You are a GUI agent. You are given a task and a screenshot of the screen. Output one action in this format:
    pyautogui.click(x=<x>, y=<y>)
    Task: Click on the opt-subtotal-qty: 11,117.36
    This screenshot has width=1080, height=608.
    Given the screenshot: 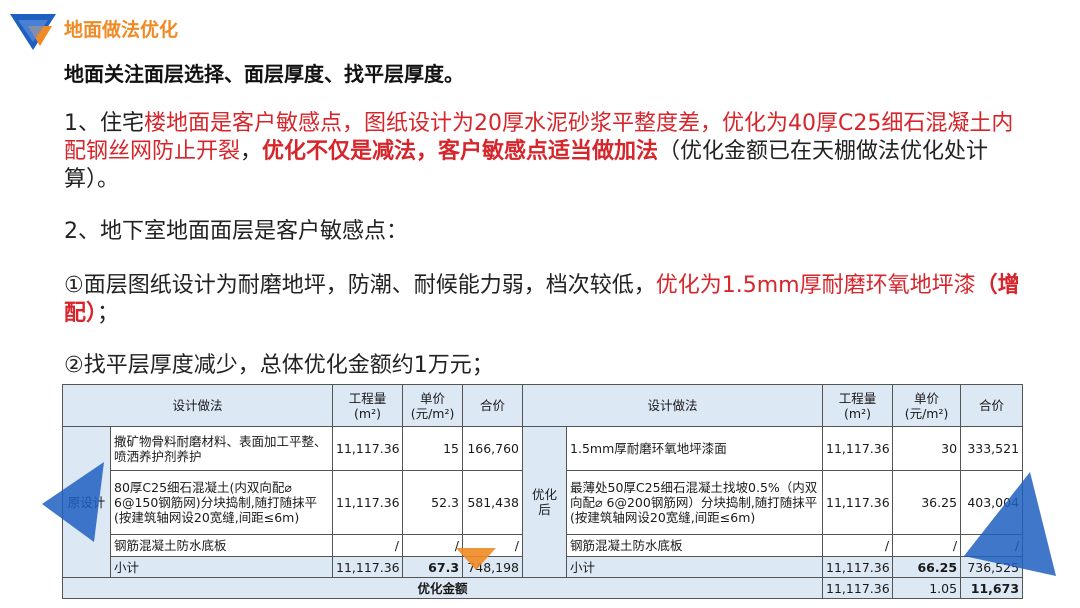 What is the action you would take?
    pyautogui.click(x=858, y=567)
    